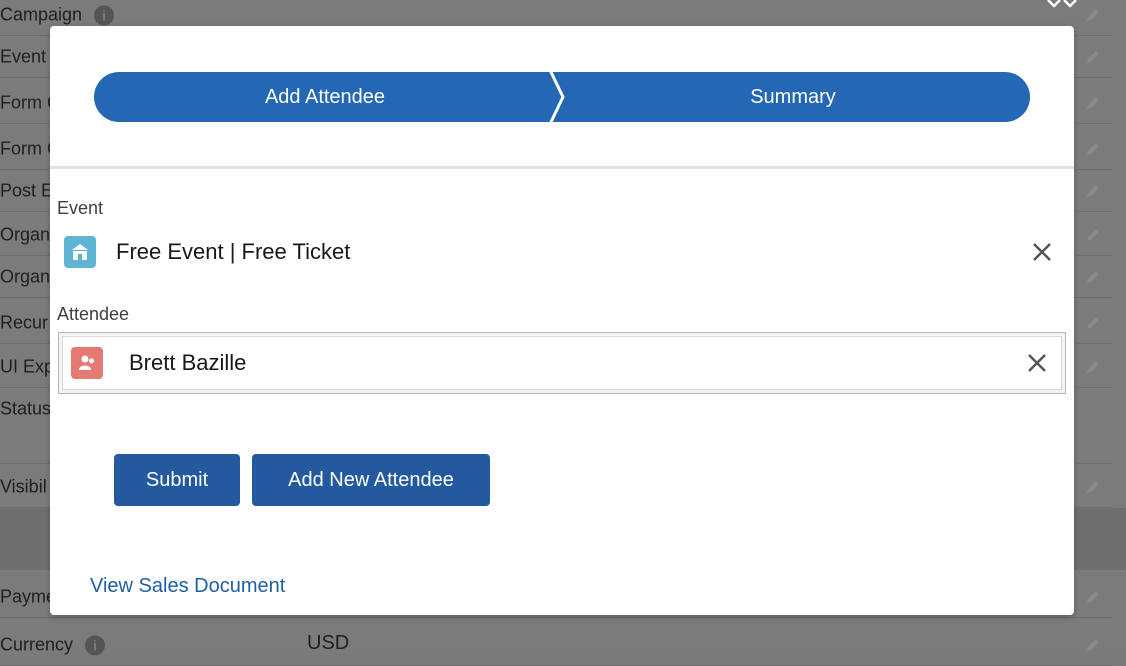 The width and height of the screenshot is (1126, 666). What do you see at coordinates (24, 322) in the screenshot?
I see `bg-field-label: Recur` at bounding box center [24, 322].